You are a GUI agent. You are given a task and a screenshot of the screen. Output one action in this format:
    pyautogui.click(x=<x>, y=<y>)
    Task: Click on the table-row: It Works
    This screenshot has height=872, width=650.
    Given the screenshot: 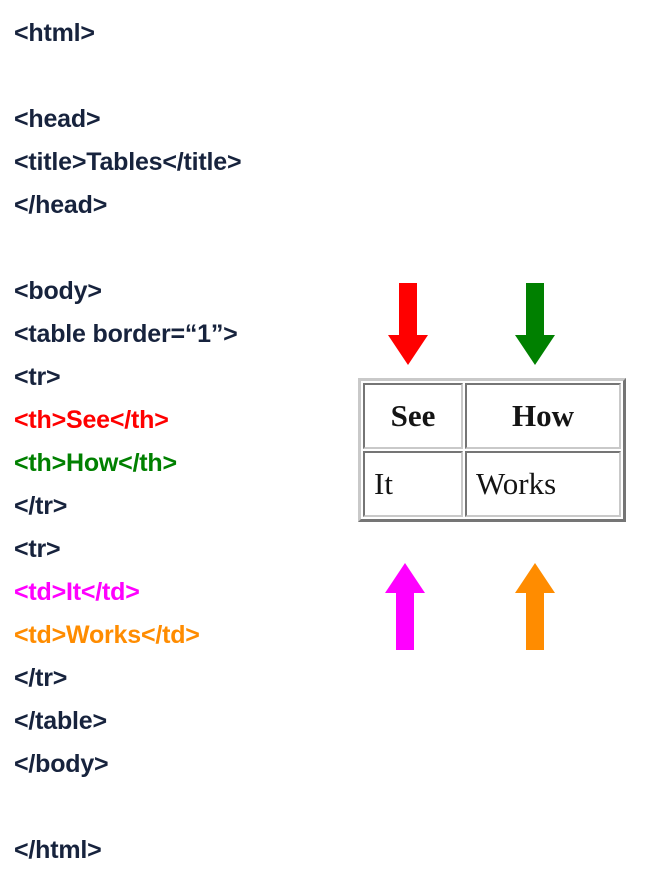 What is the action you would take?
    pyautogui.click(x=492, y=484)
    